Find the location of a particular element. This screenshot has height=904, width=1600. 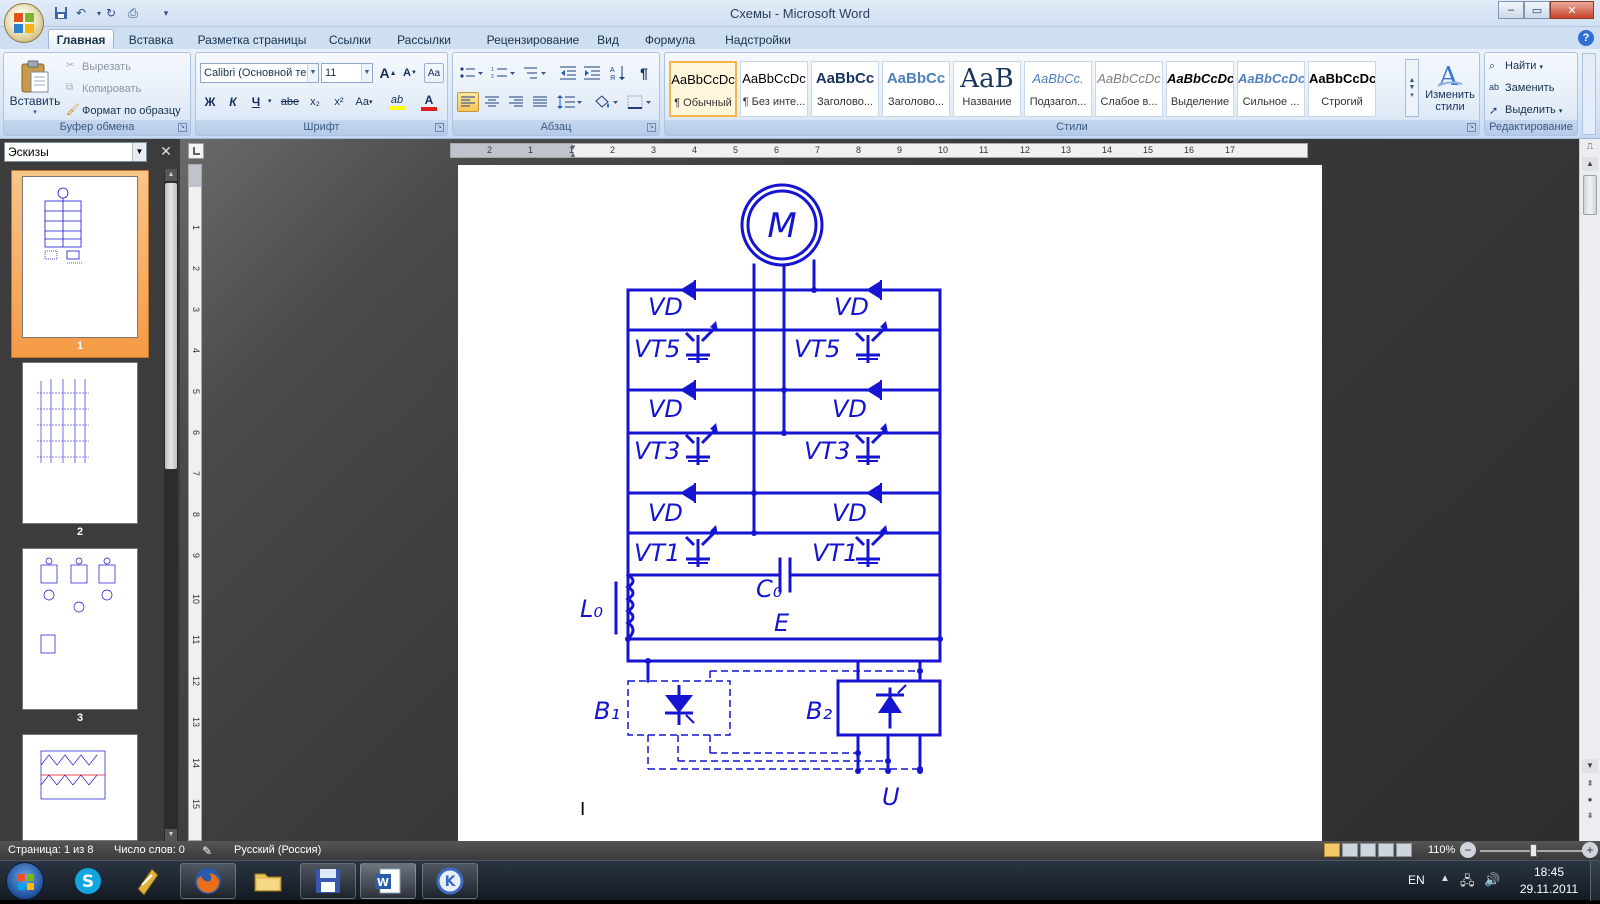

styles-dialog-launcher-icon: ↘ is located at coordinates (1471, 127).